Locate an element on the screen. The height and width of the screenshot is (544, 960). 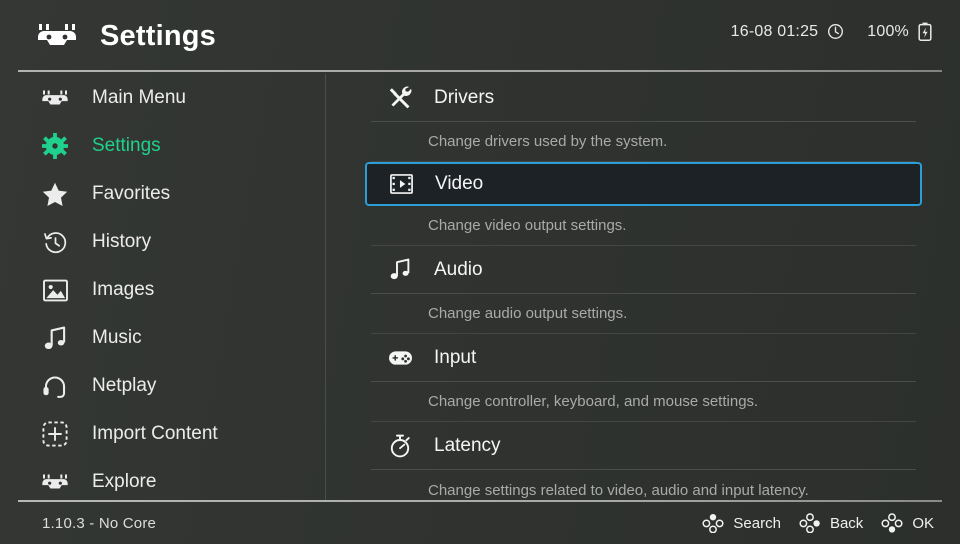
settings-entry-latency: Latency is located at coordinates (643, 446).